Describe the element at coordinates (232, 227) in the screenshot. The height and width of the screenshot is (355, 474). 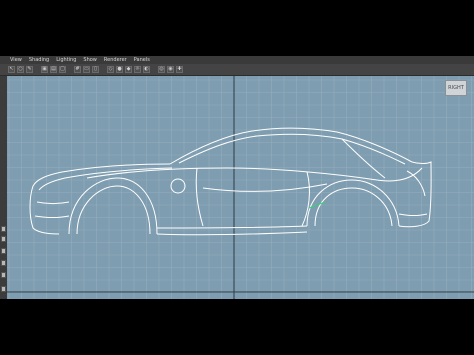
I see `sill-line` at that location.